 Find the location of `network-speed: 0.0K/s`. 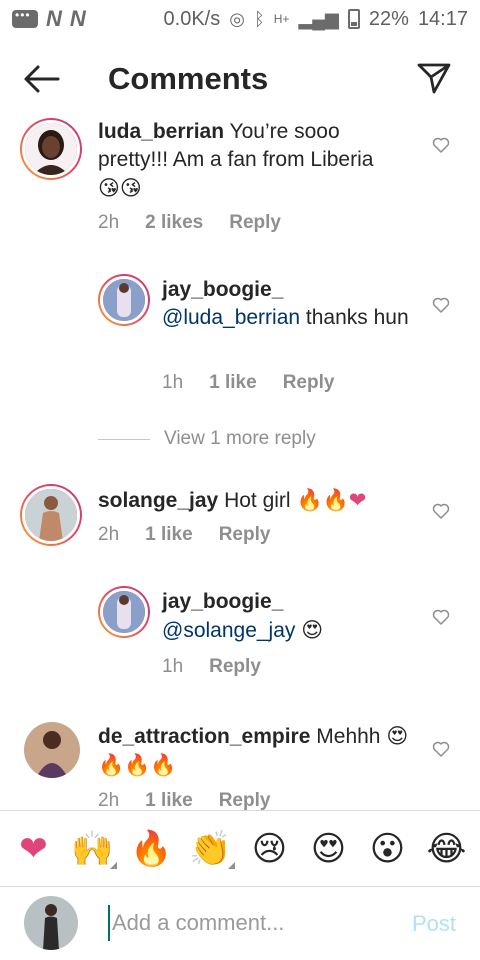

network-speed: 0.0K/s is located at coordinates (192, 18).